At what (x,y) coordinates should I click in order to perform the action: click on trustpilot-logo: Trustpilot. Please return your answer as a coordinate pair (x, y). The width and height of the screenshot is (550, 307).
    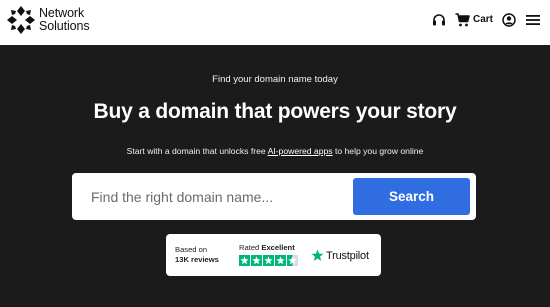
    Looking at the image, I should click on (340, 255).